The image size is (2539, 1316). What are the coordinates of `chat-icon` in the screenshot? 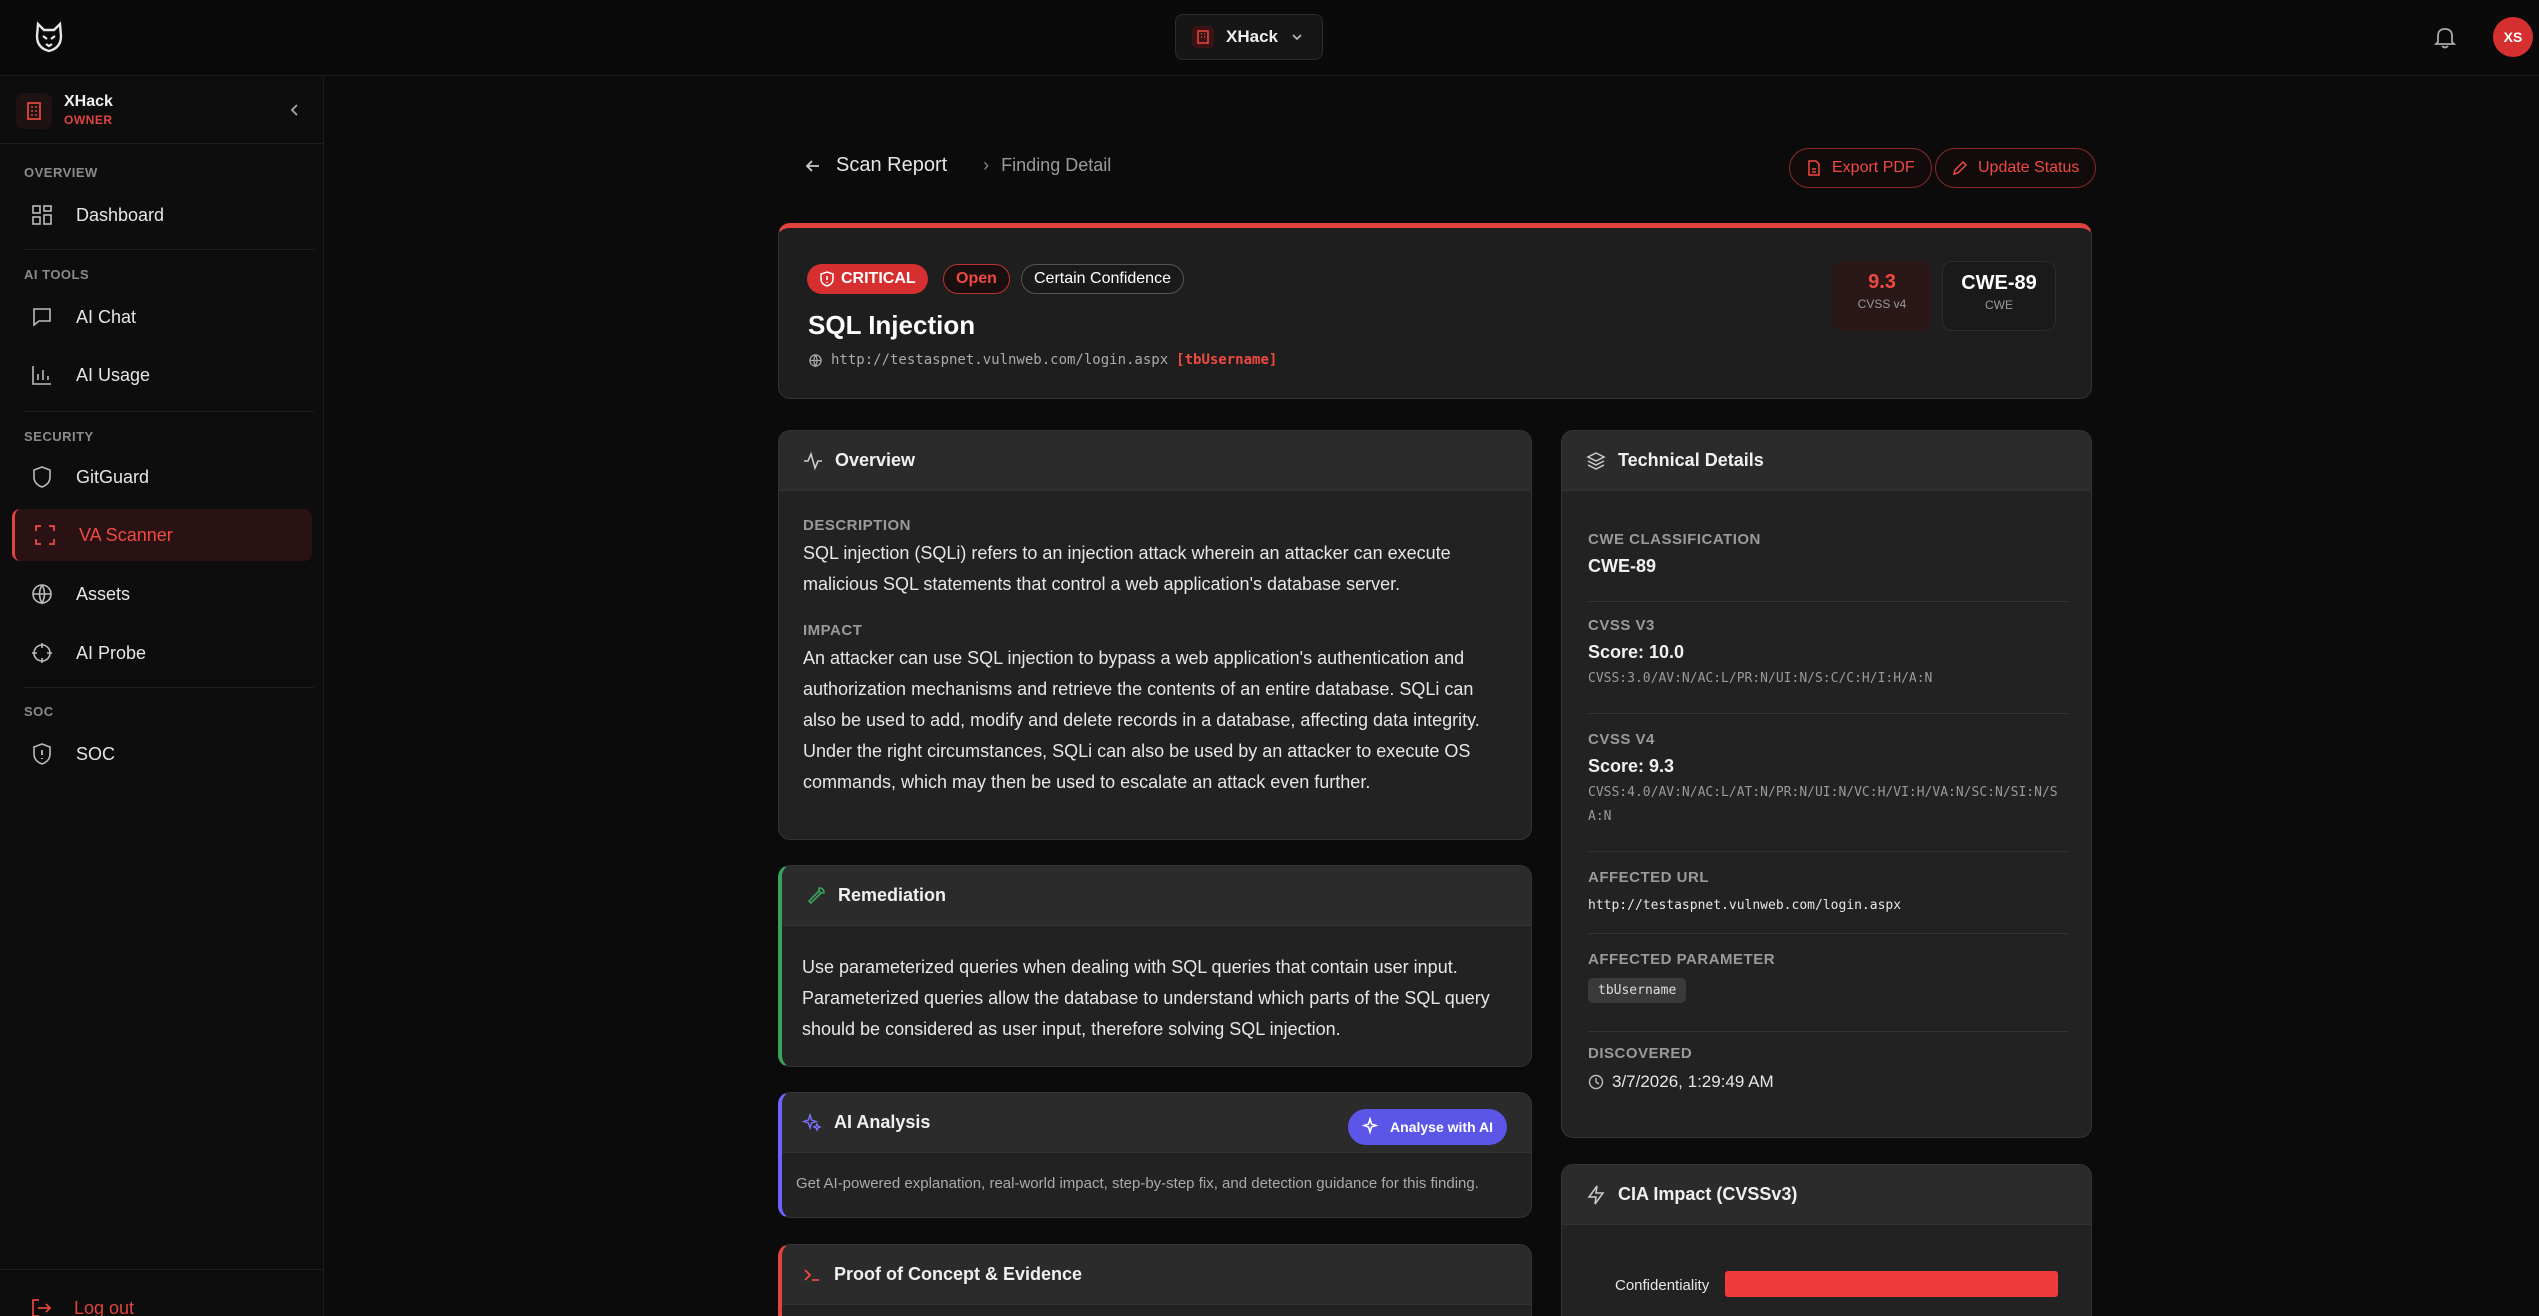 It's located at (42, 317).